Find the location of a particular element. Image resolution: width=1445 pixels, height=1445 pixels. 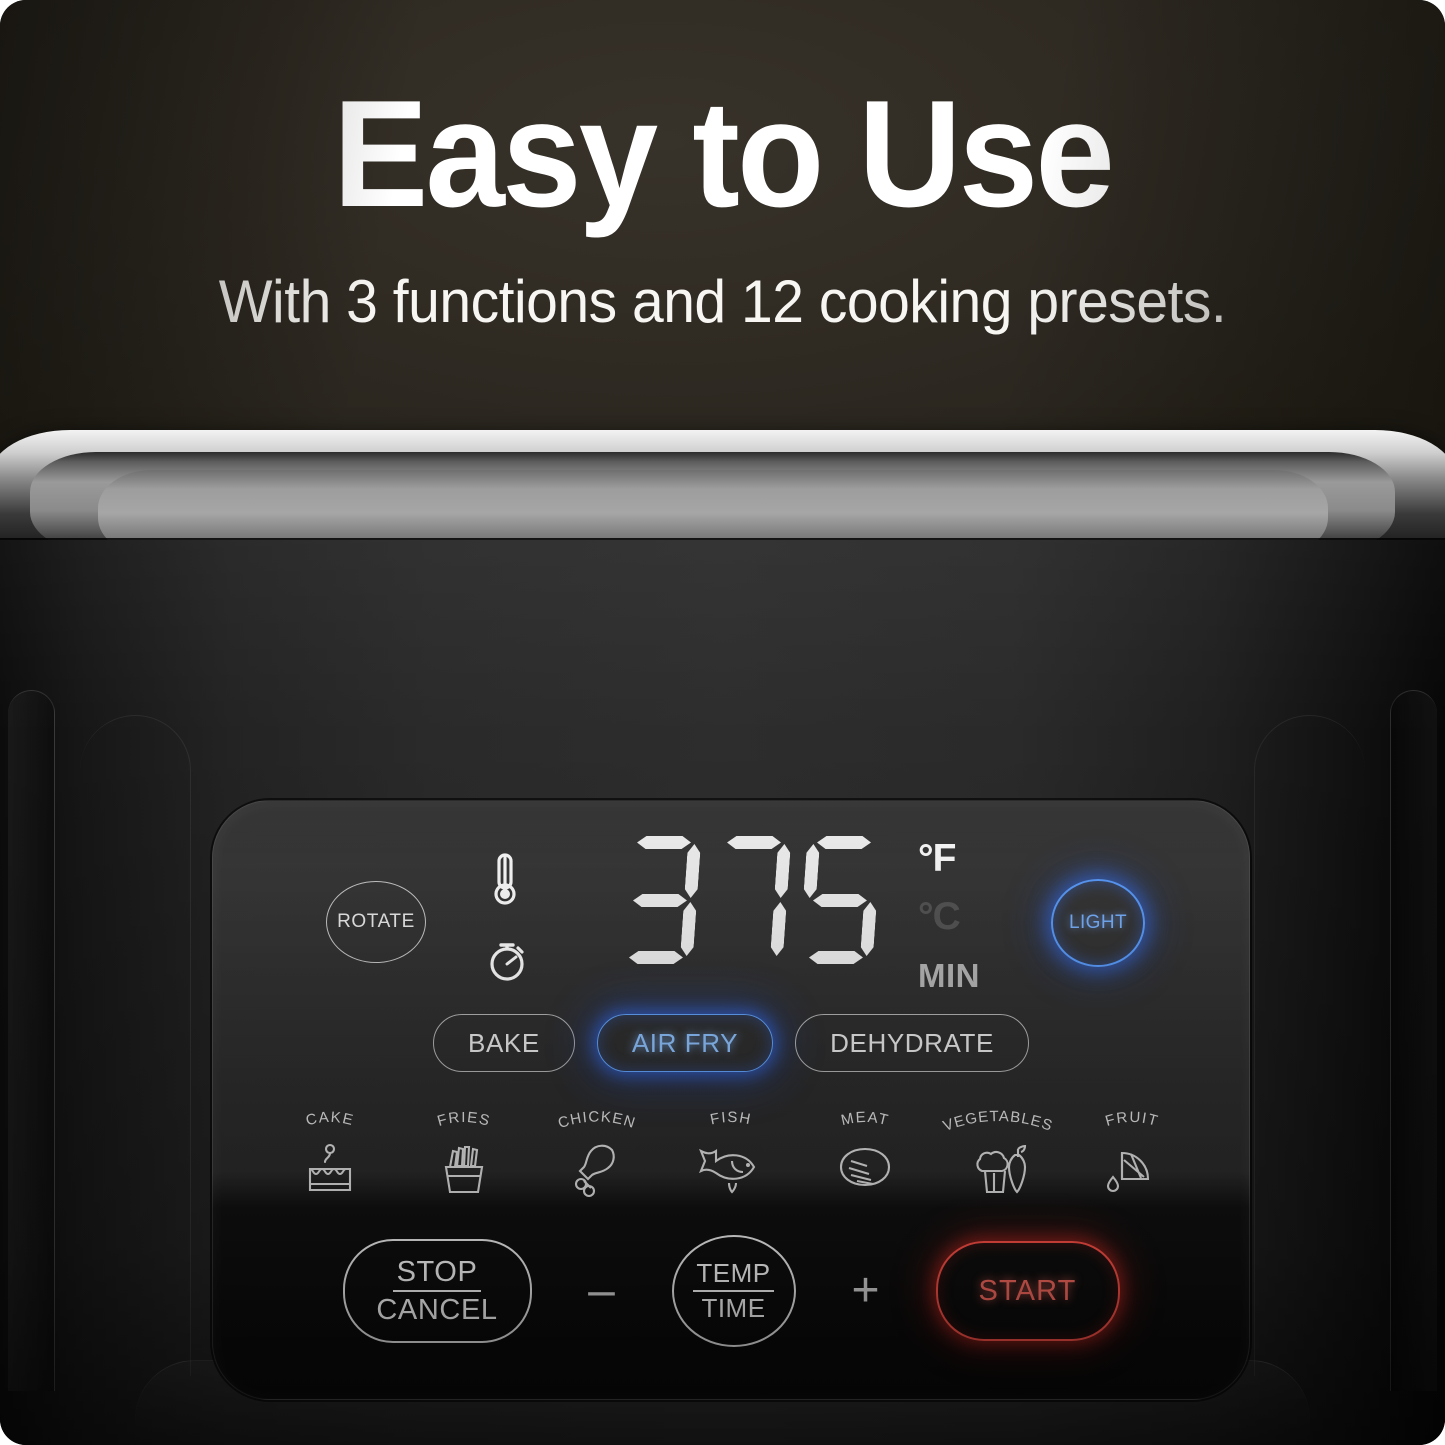

light-button: LIGHT is located at coordinates (1098, 923).